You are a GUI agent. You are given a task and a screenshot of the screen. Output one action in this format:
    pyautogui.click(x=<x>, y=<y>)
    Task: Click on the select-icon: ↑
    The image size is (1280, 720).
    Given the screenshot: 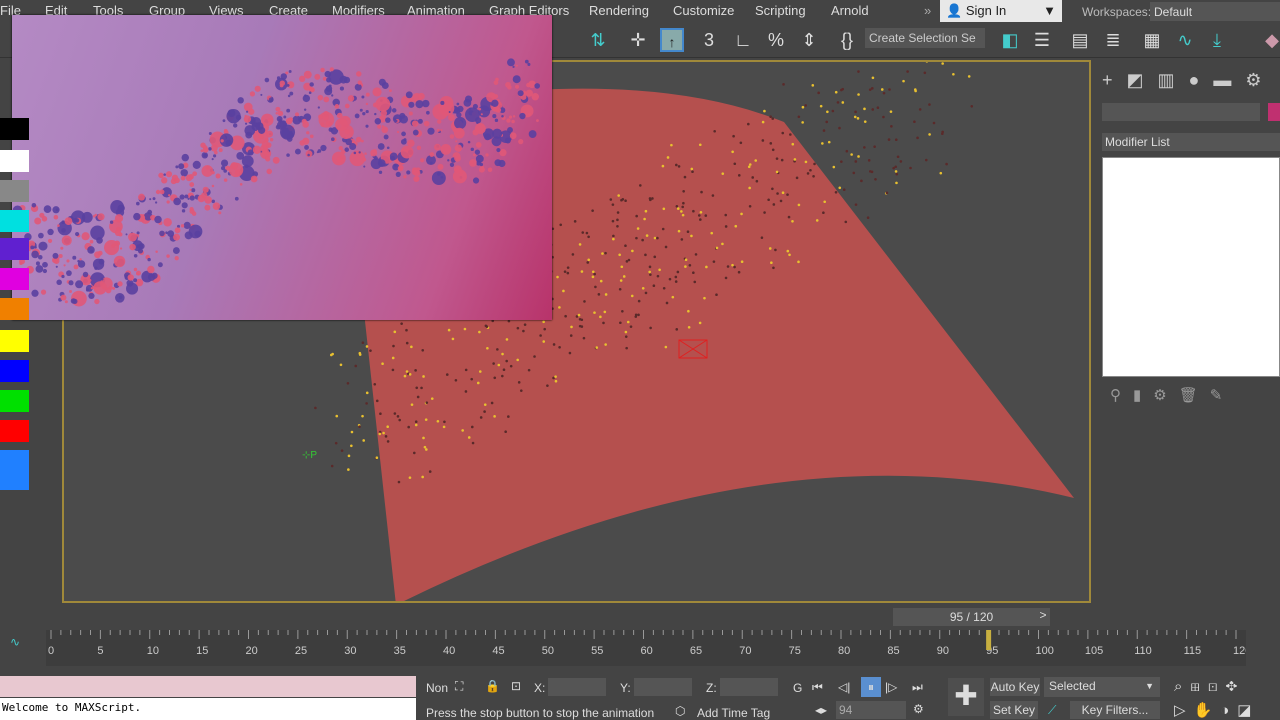 What is the action you would take?
    pyautogui.click(x=672, y=40)
    